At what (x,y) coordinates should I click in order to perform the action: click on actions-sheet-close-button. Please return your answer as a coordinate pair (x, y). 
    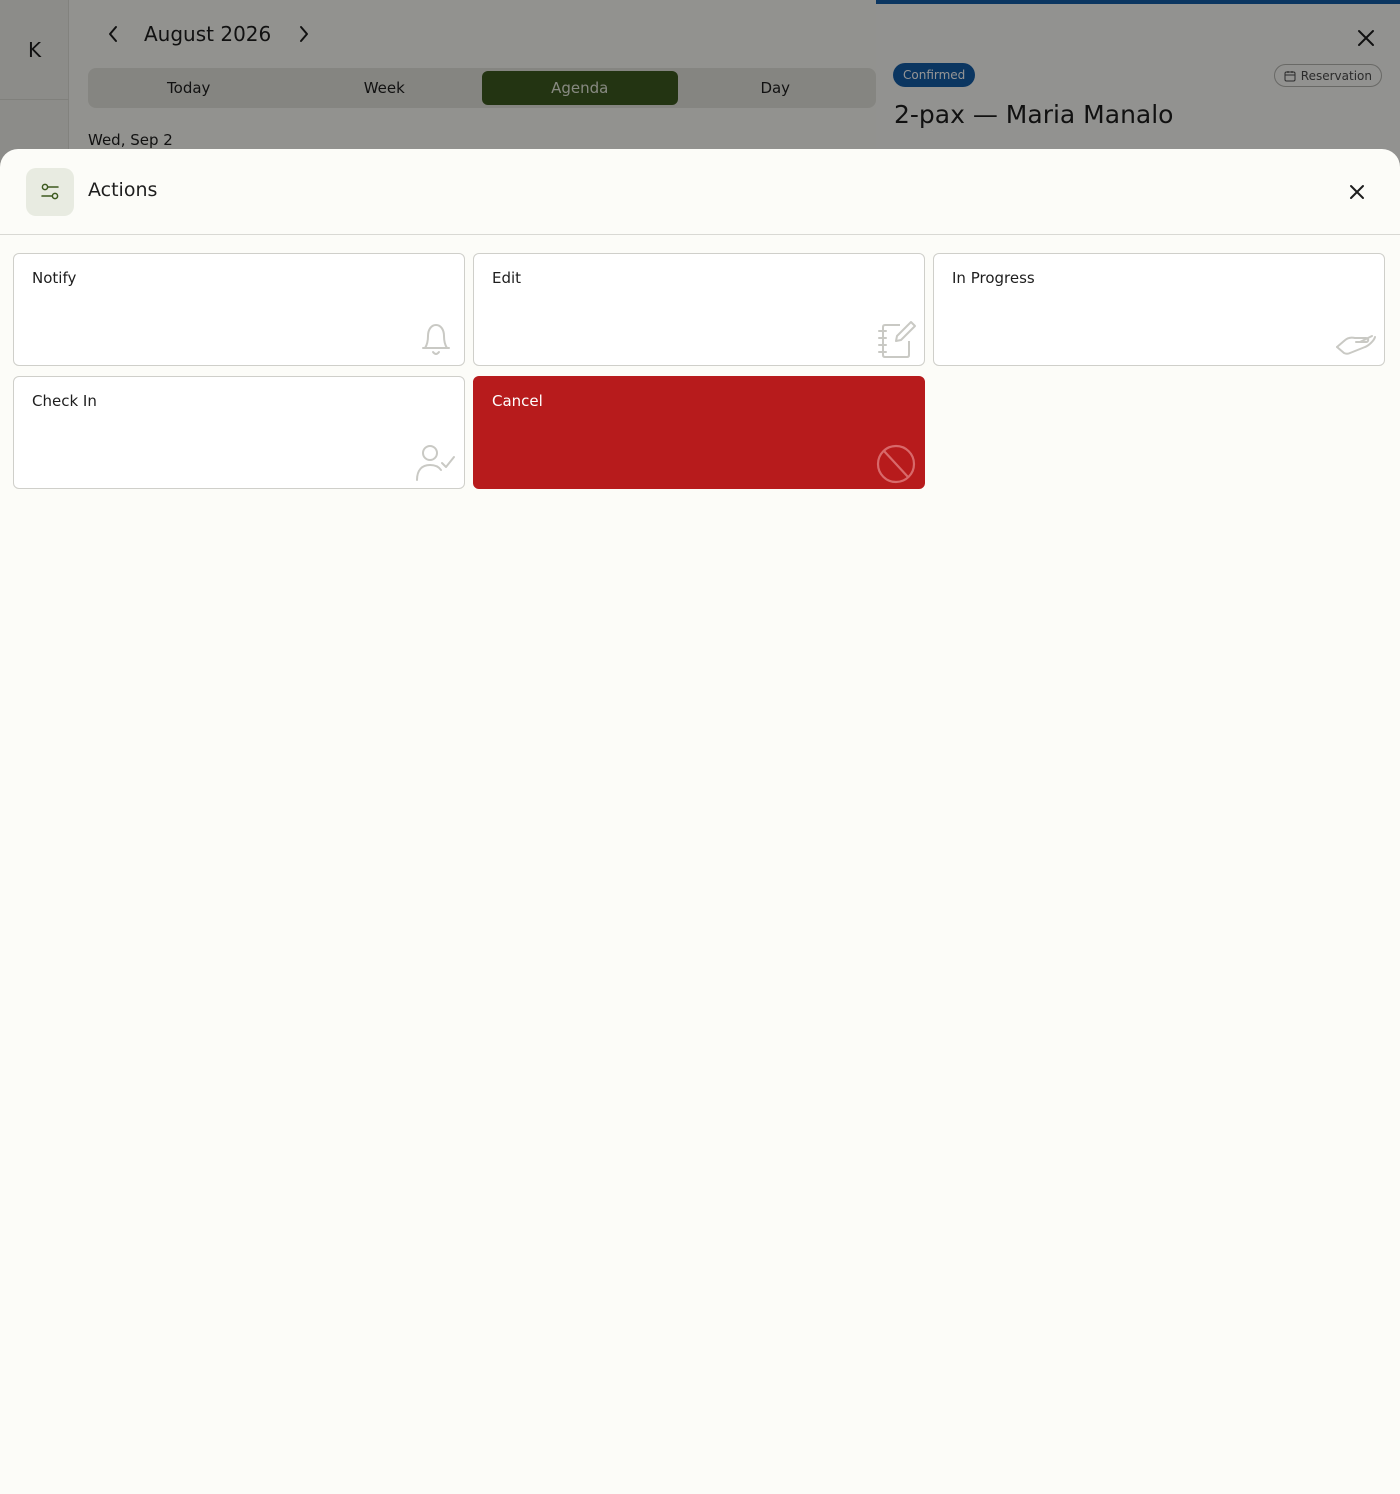
    Looking at the image, I should click on (1357, 192).